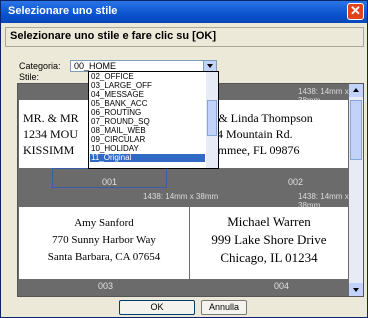  What do you see at coordinates (356, 190) in the screenshot?
I see `gallery-scrollbar` at bounding box center [356, 190].